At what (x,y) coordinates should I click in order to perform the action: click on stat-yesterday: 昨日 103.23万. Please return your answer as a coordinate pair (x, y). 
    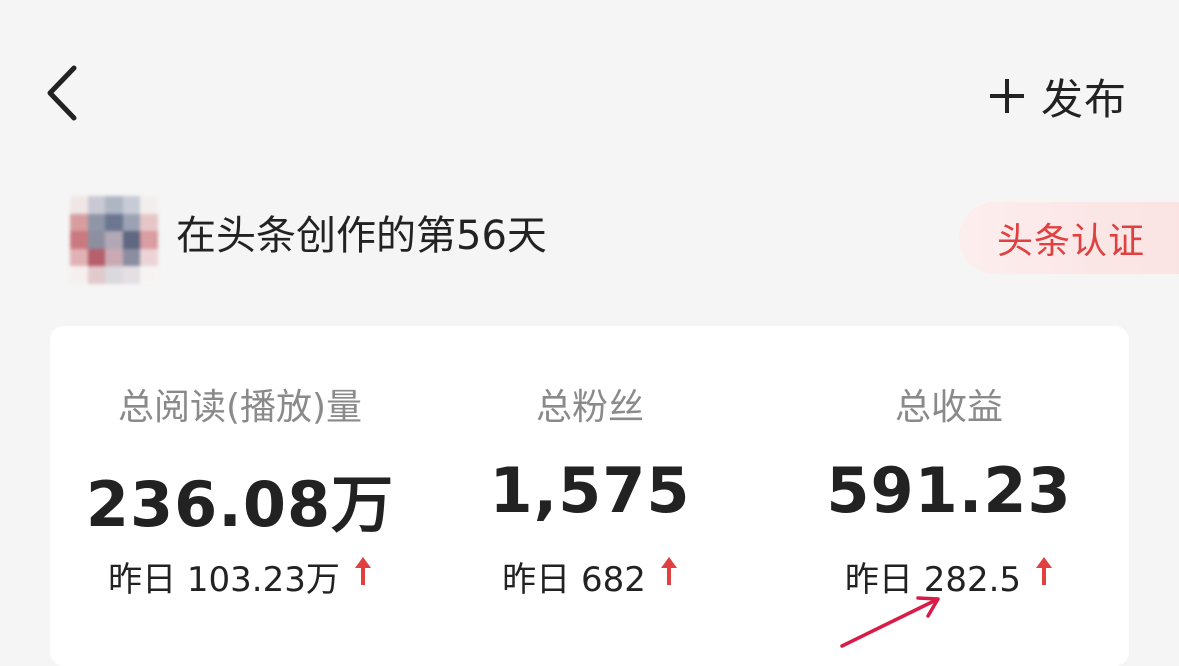
    Looking at the image, I should click on (240, 576).